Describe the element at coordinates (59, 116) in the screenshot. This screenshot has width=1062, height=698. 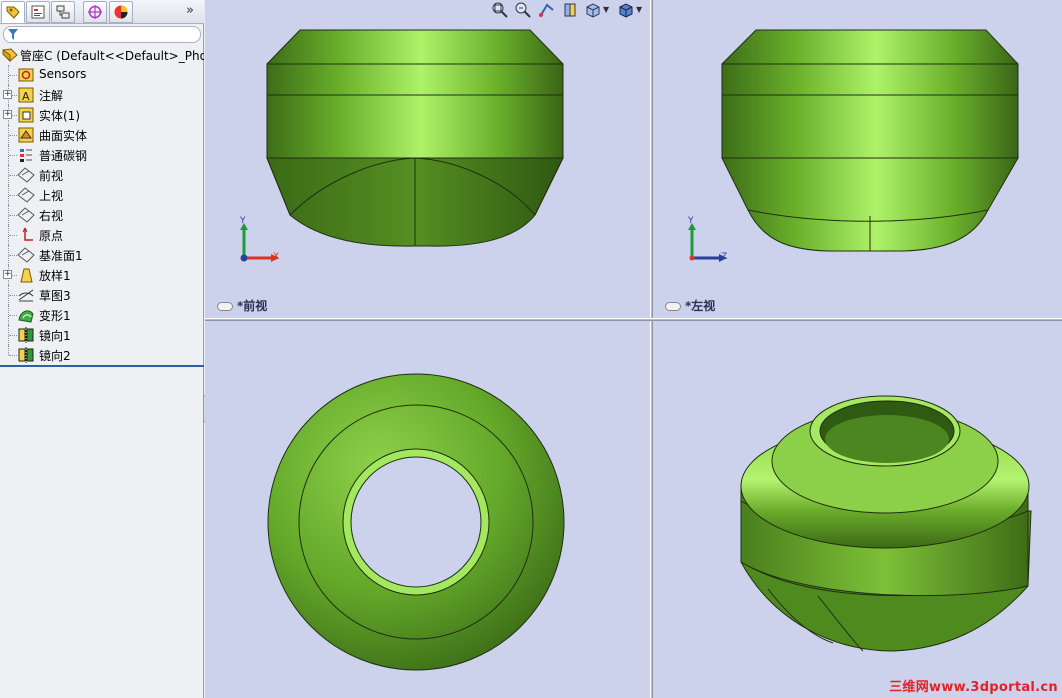
I see `tree-item-label: 实体(1)` at that location.